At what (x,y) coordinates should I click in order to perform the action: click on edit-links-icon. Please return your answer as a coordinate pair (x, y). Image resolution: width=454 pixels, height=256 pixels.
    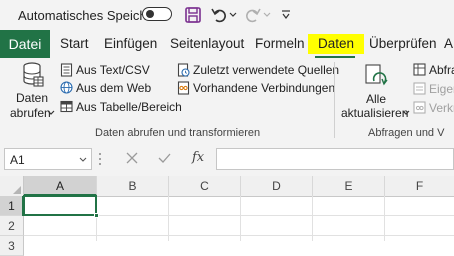
    Looking at the image, I should click on (419, 107).